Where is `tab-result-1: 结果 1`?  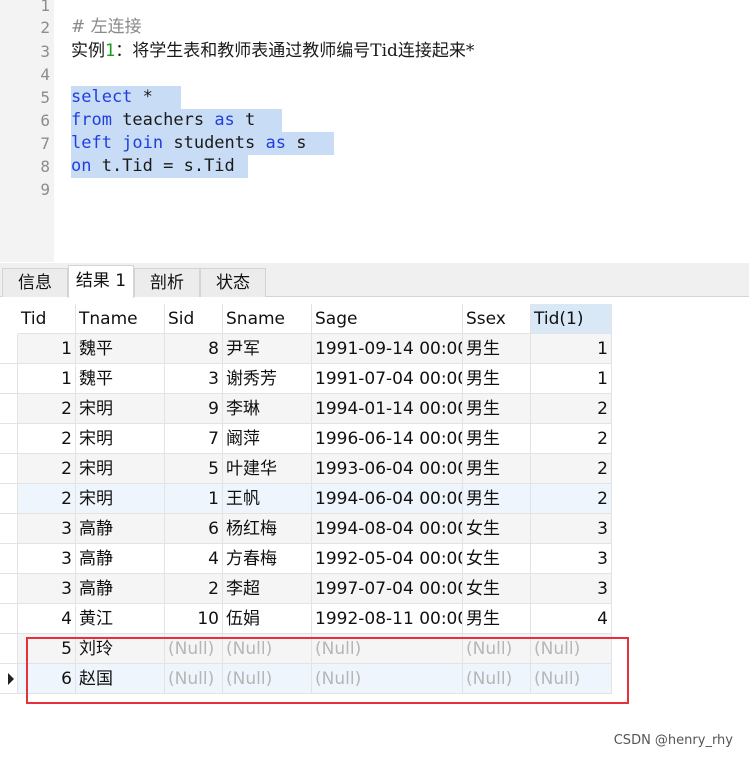 tab-result-1: 结果 1 is located at coordinates (101, 281).